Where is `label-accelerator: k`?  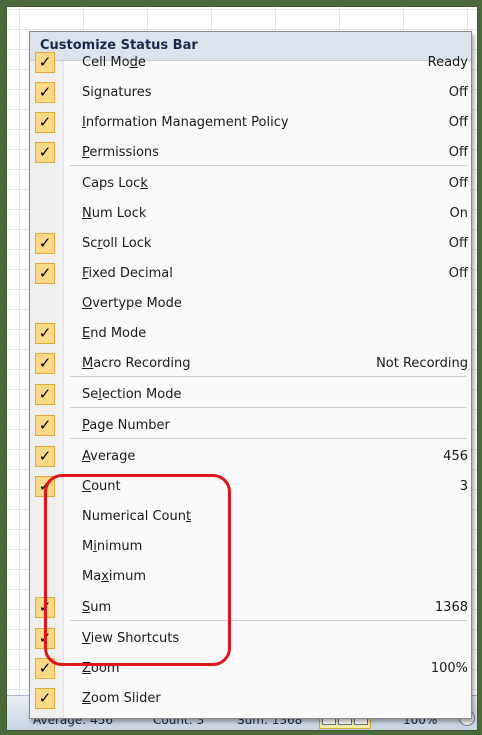
label-accelerator: k is located at coordinates (144, 183).